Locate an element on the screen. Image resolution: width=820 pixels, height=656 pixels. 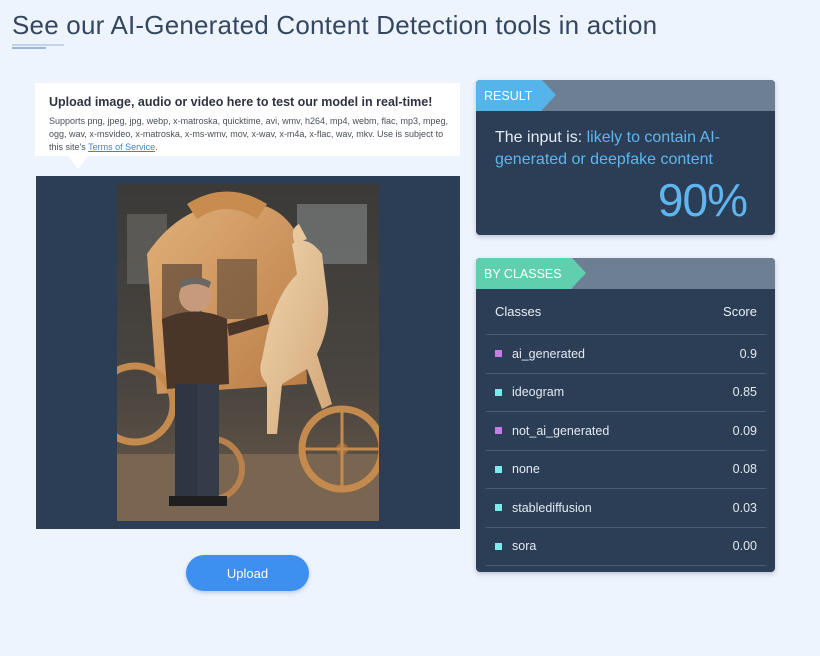
class-name: stablediffusion is located at coordinates (552, 507).